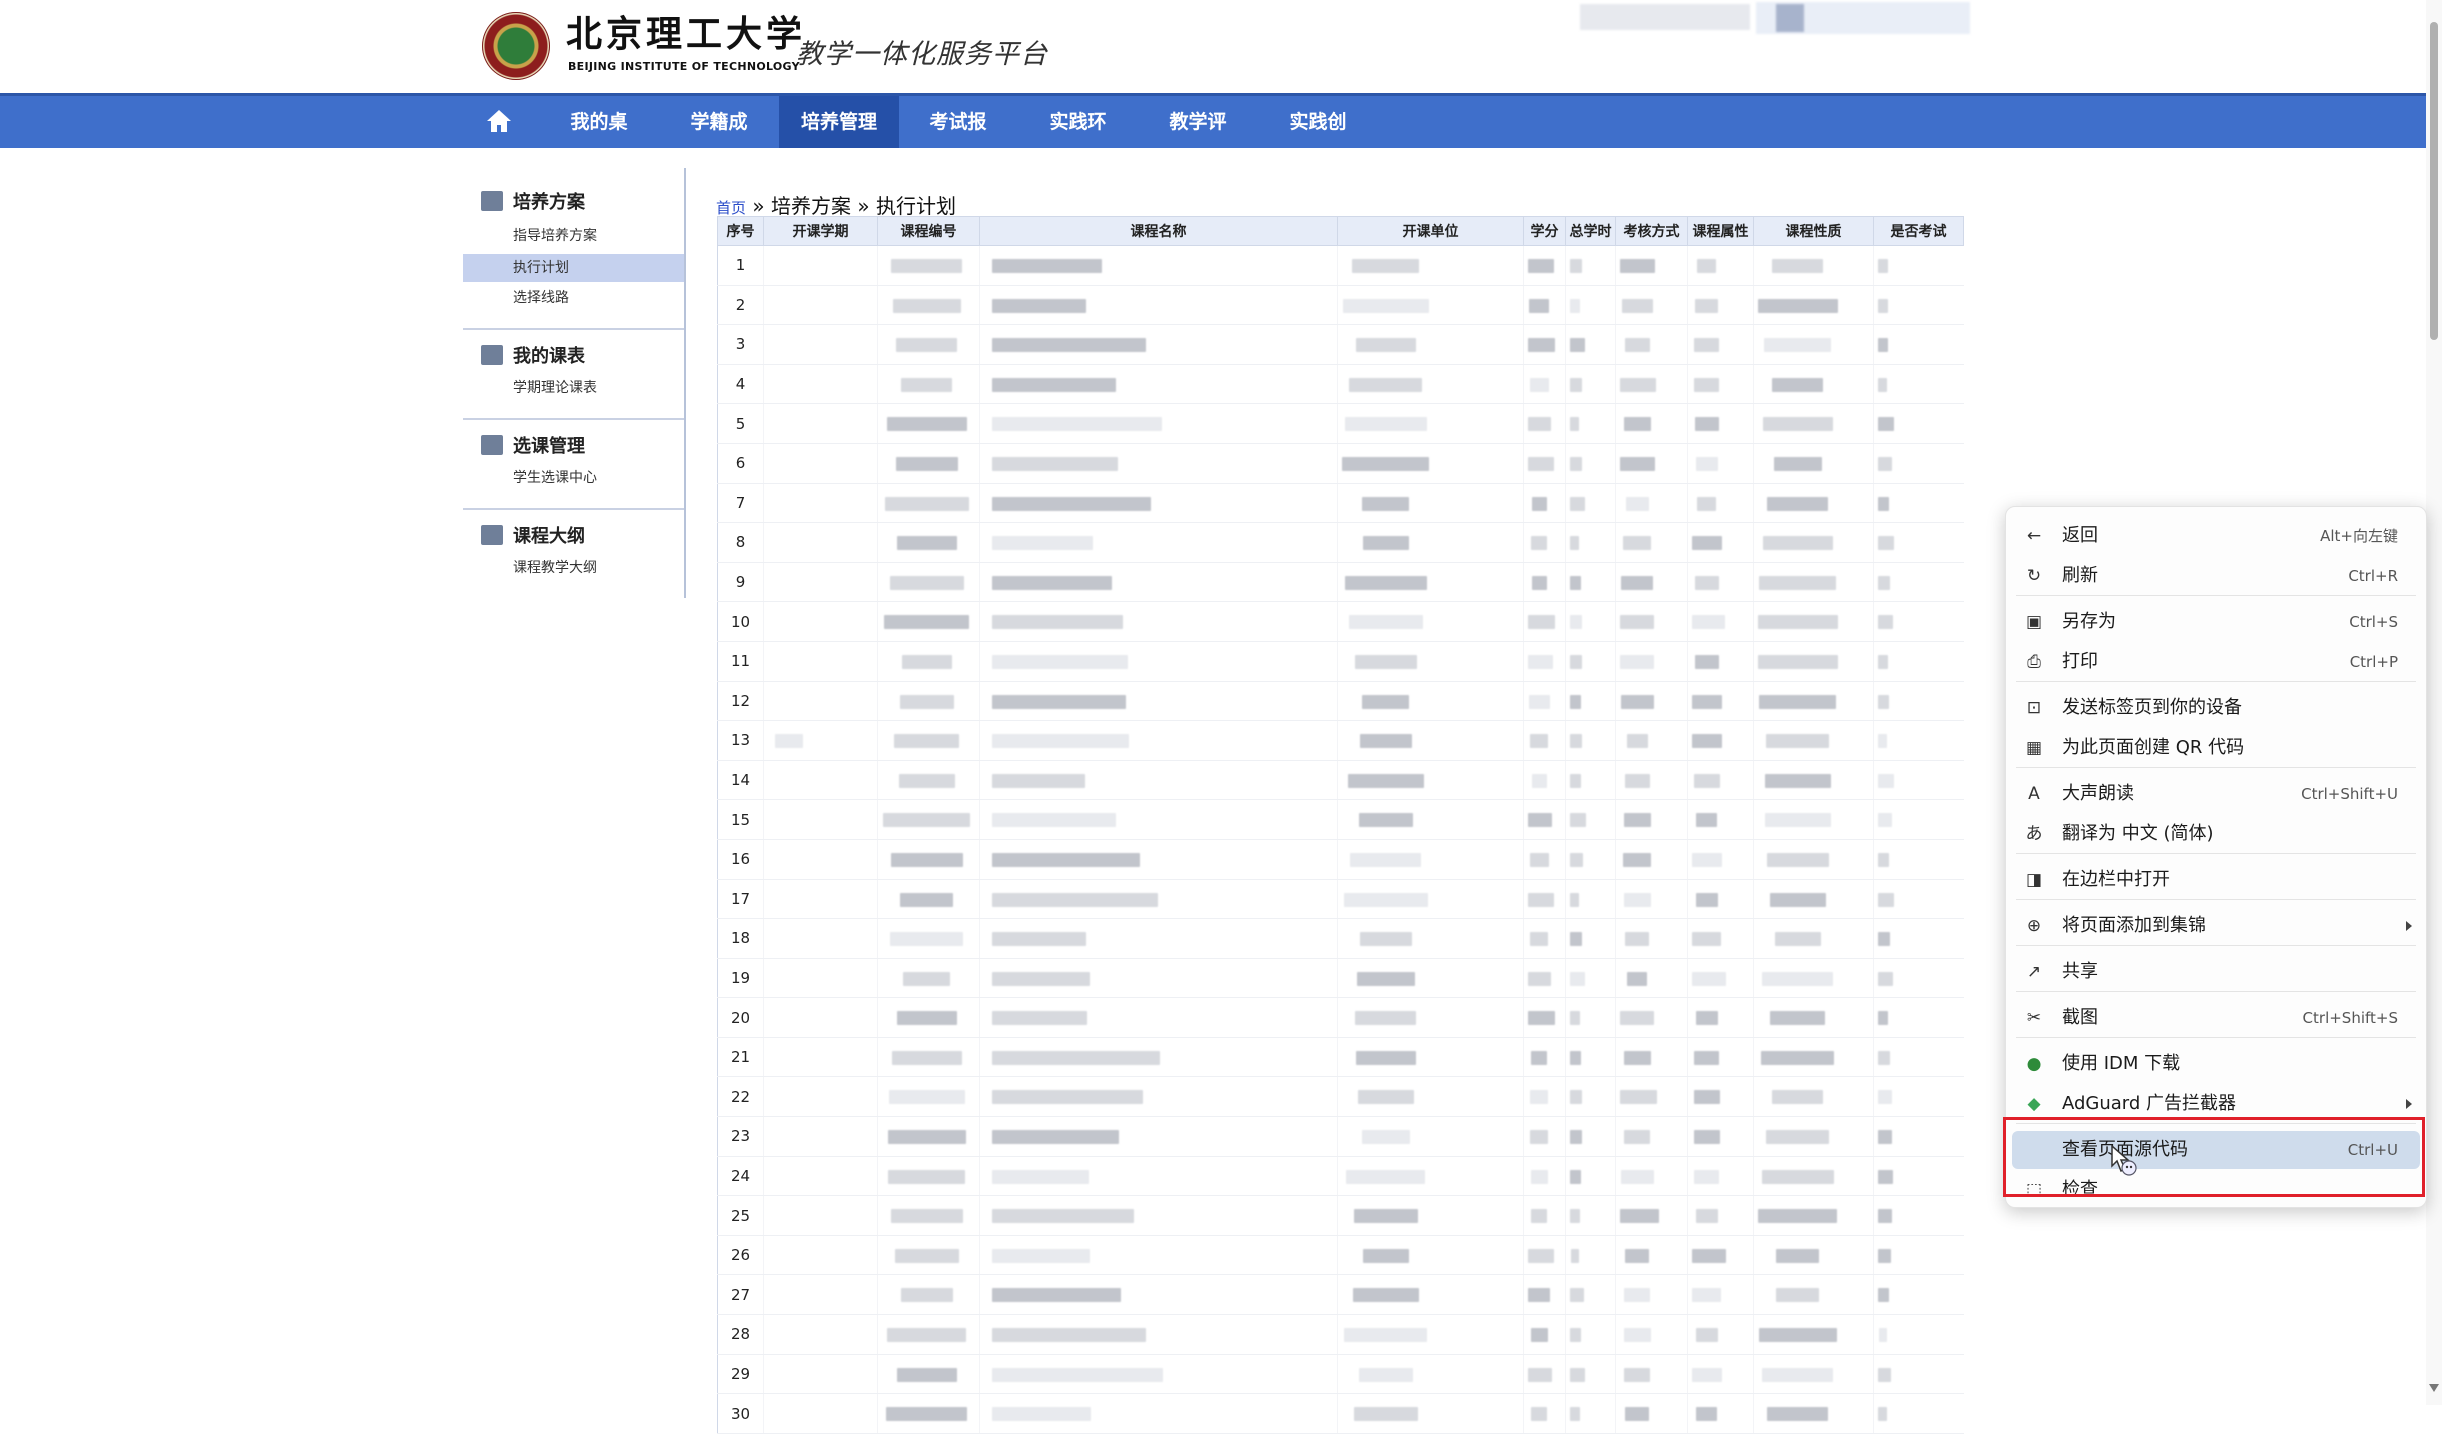  I want to click on table-row: 11, so click(1340, 661).